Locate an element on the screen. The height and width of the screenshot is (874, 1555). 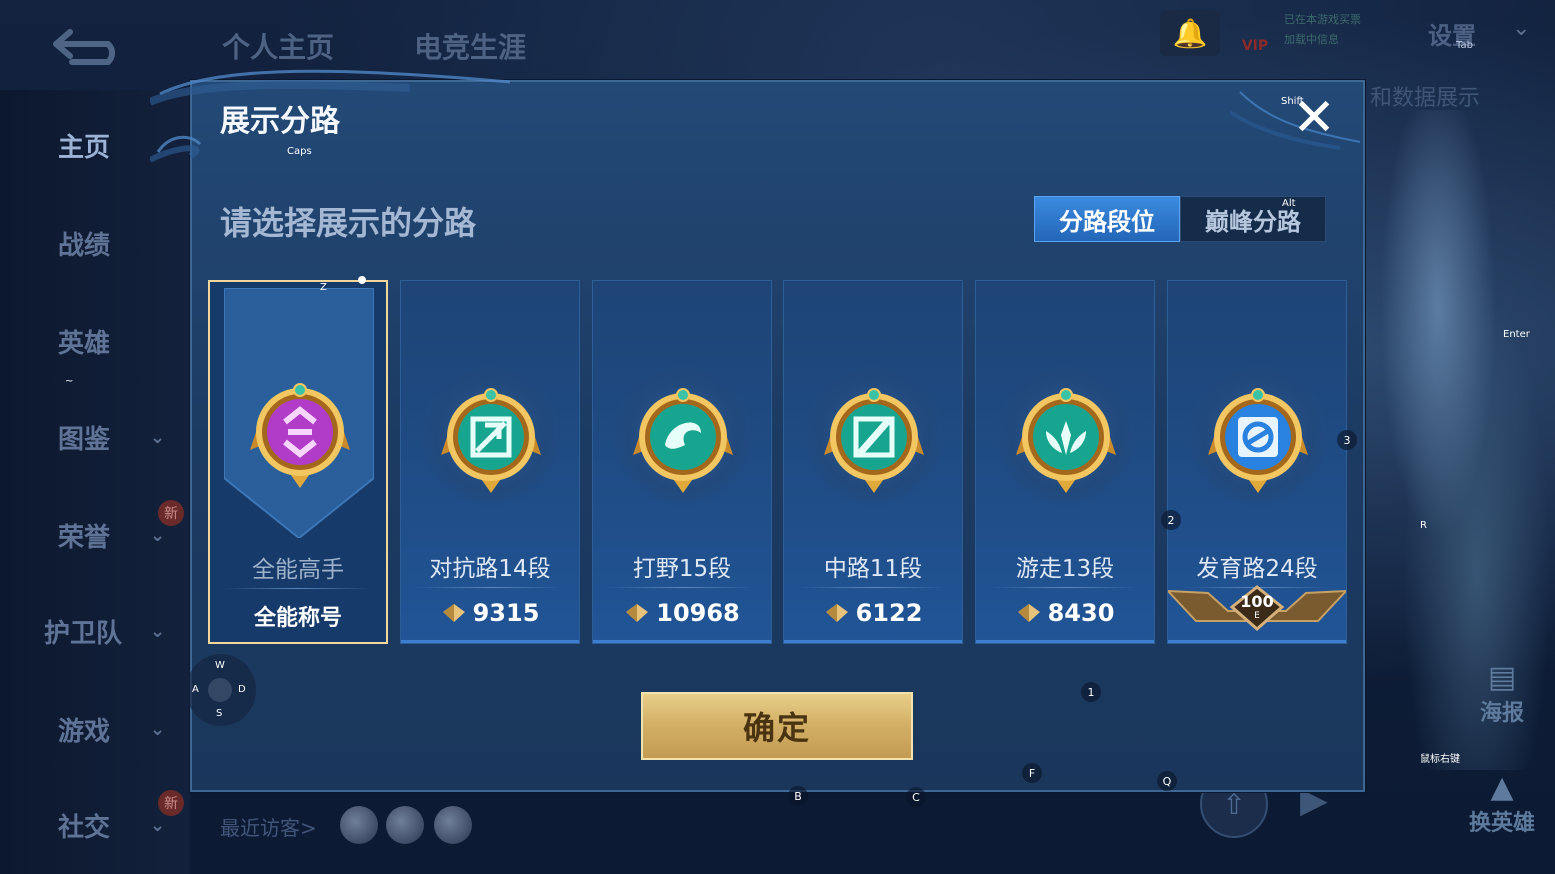
confirm-button: 确定 is located at coordinates (777, 726).